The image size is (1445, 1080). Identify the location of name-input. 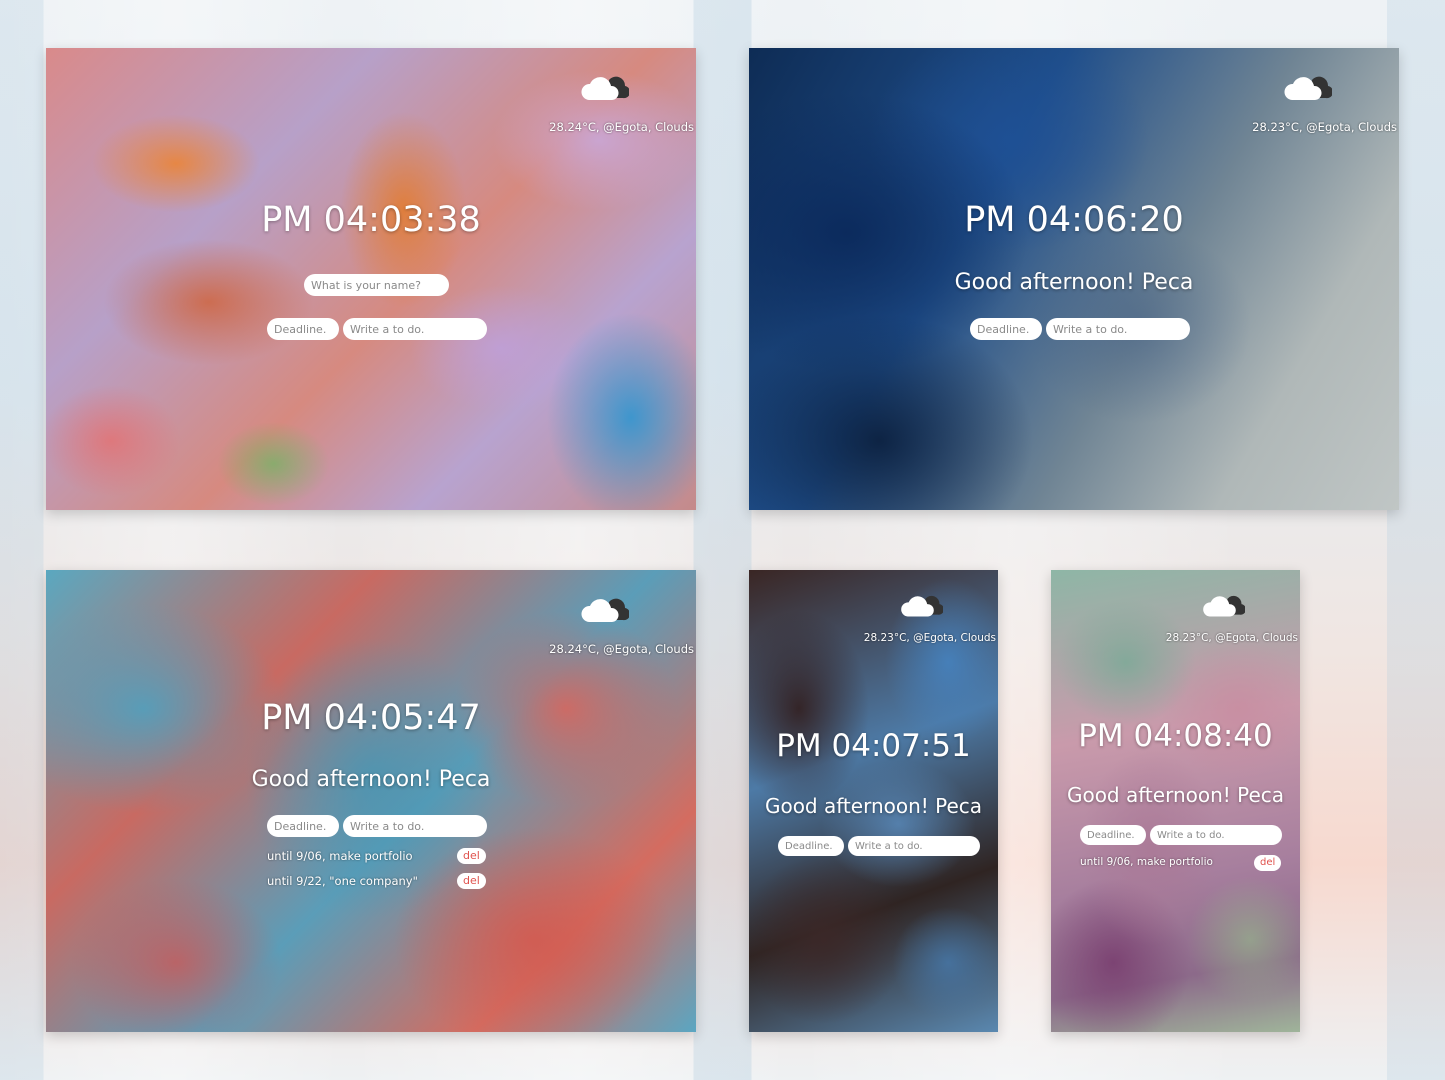
(376, 285).